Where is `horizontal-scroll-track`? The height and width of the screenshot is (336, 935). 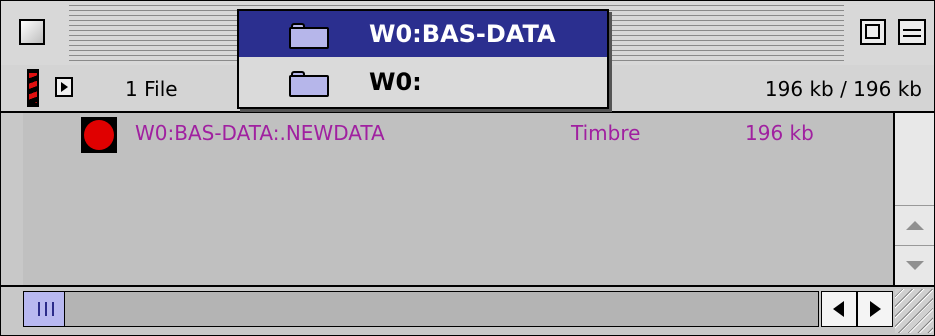
horizontal-scroll-track is located at coordinates (421, 309).